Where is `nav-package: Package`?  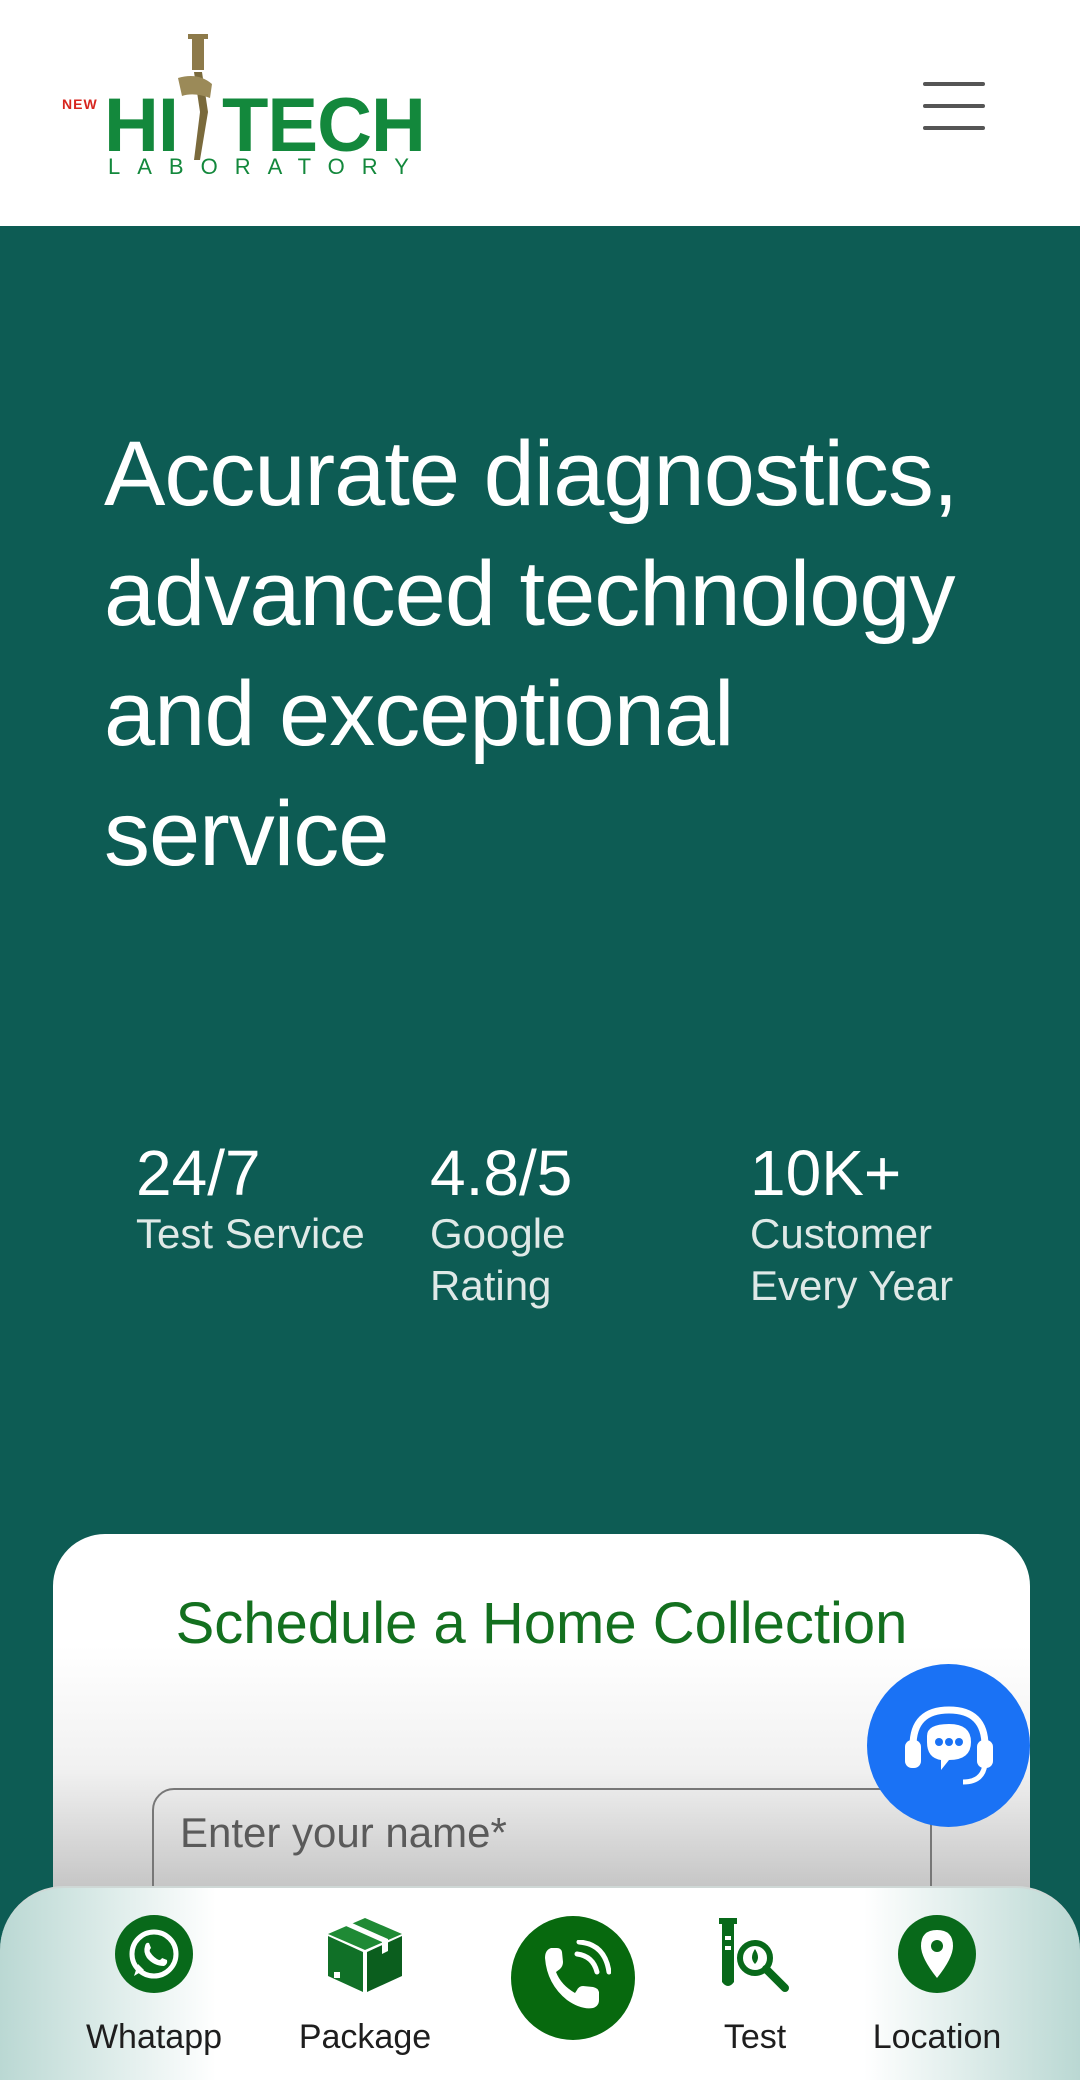 nav-package: Package is located at coordinates (365, 1984).